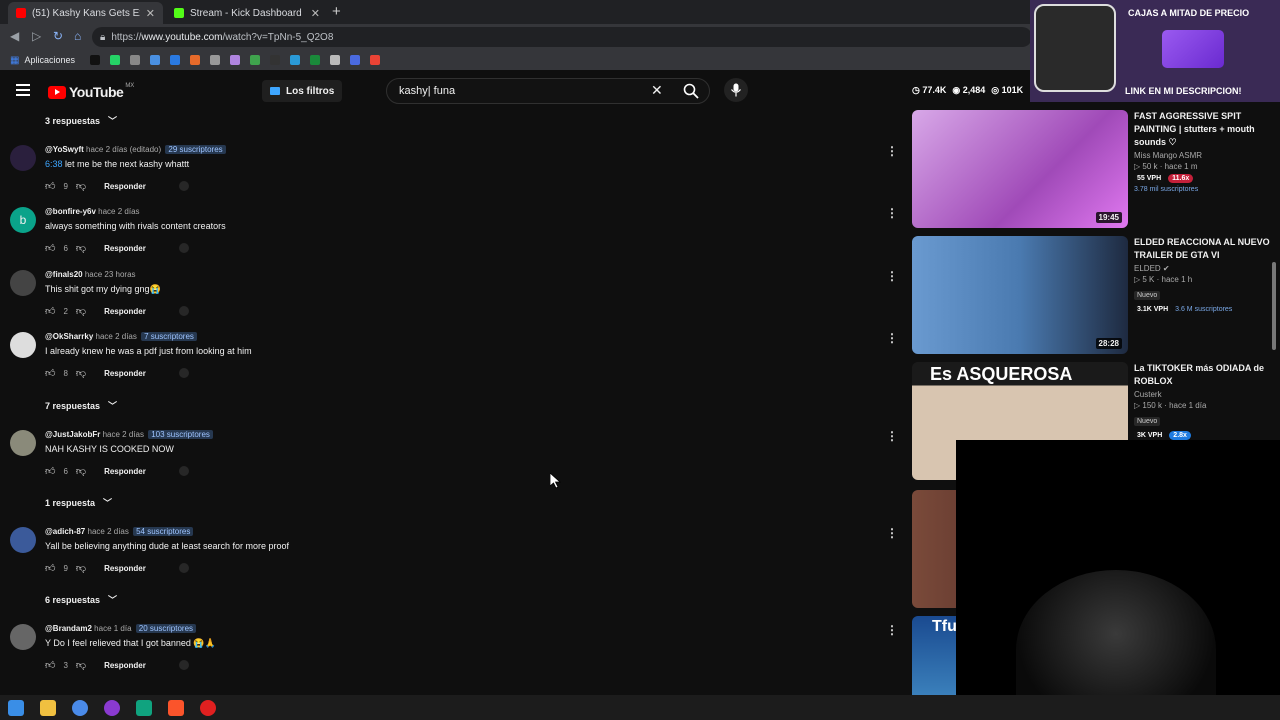 The height and width of the screenshot is (720, 1280). What do you see at coordinates (16, 707) in the screenshot?
I see `windows-start-icon` at bounding box center [16, 707].